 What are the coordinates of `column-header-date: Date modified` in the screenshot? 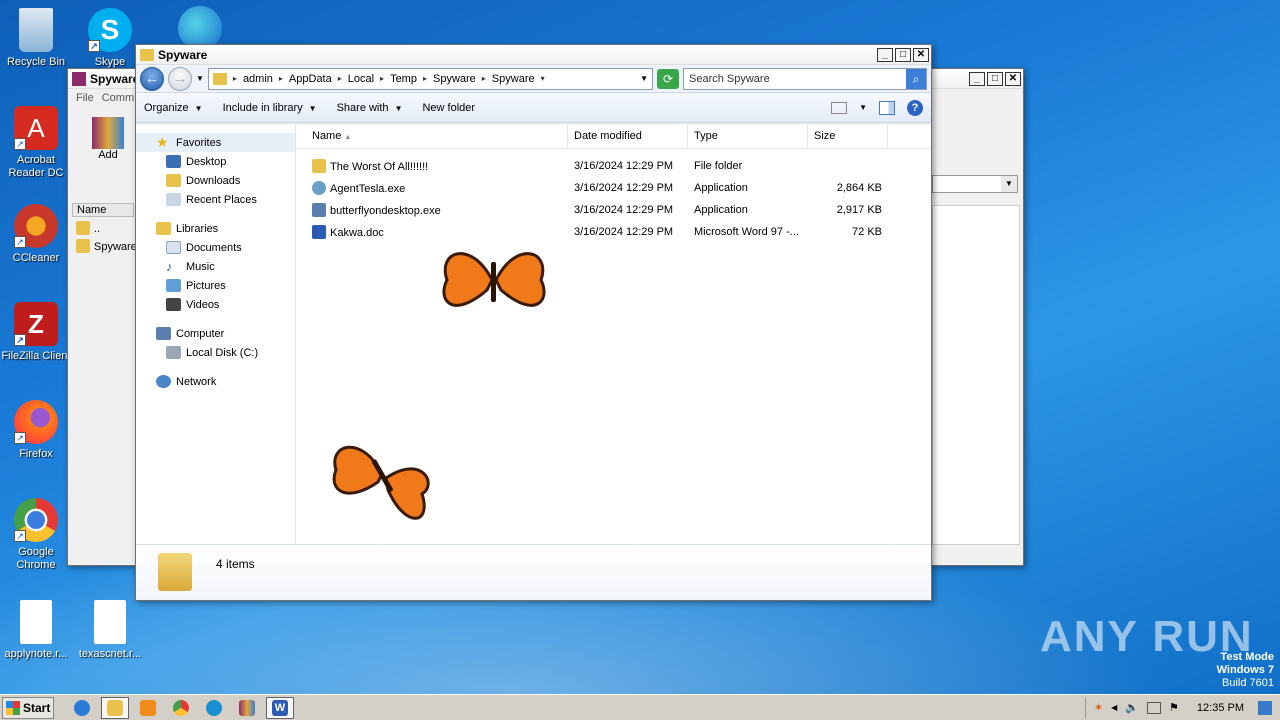 It's located at (628, 137).